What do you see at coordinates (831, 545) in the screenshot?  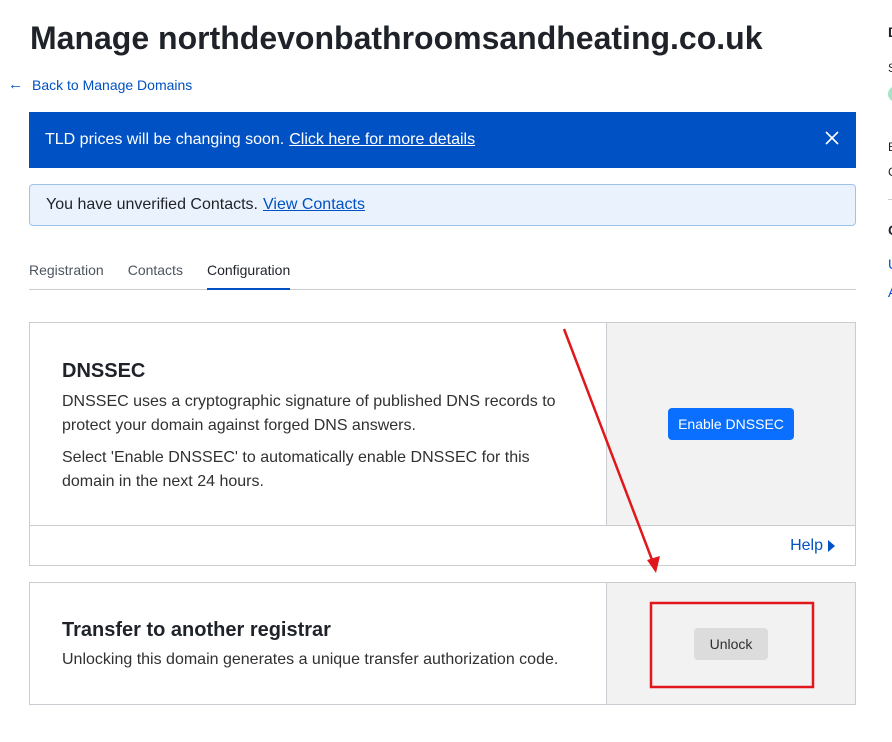 I see `caret-right-icon` at bounding box center [831, 545].